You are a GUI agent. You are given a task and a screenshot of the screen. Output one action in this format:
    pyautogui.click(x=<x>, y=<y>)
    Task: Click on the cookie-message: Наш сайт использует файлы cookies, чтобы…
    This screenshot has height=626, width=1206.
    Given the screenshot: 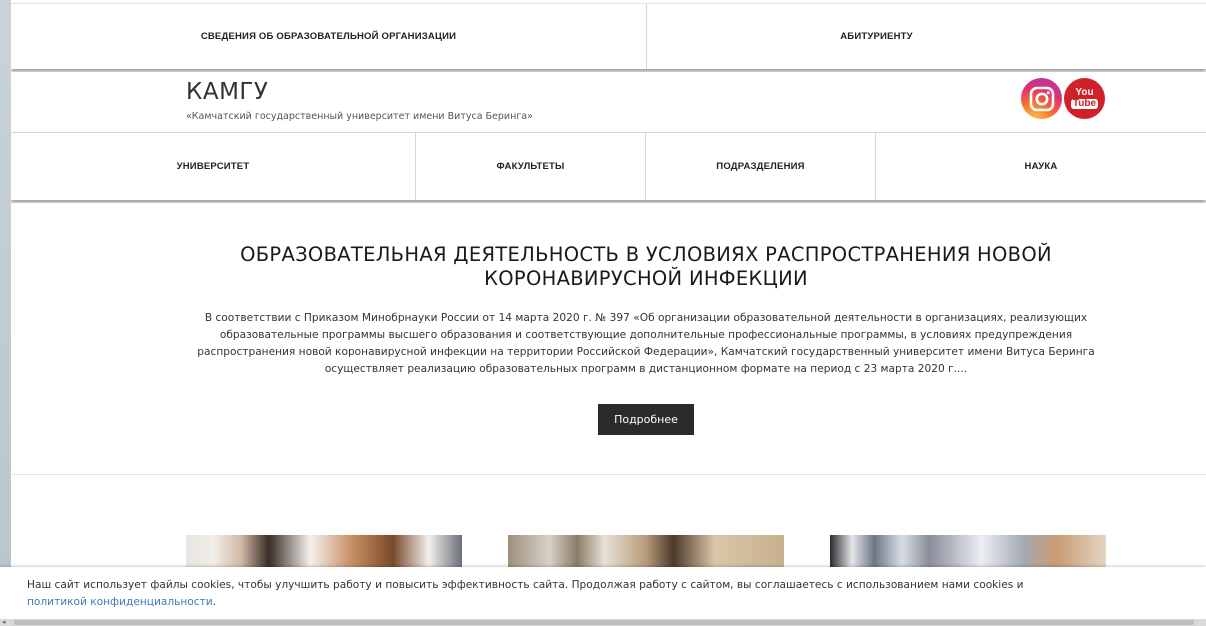 What is the action you would take?
    pyautogui.click(x=525, y=585)
    